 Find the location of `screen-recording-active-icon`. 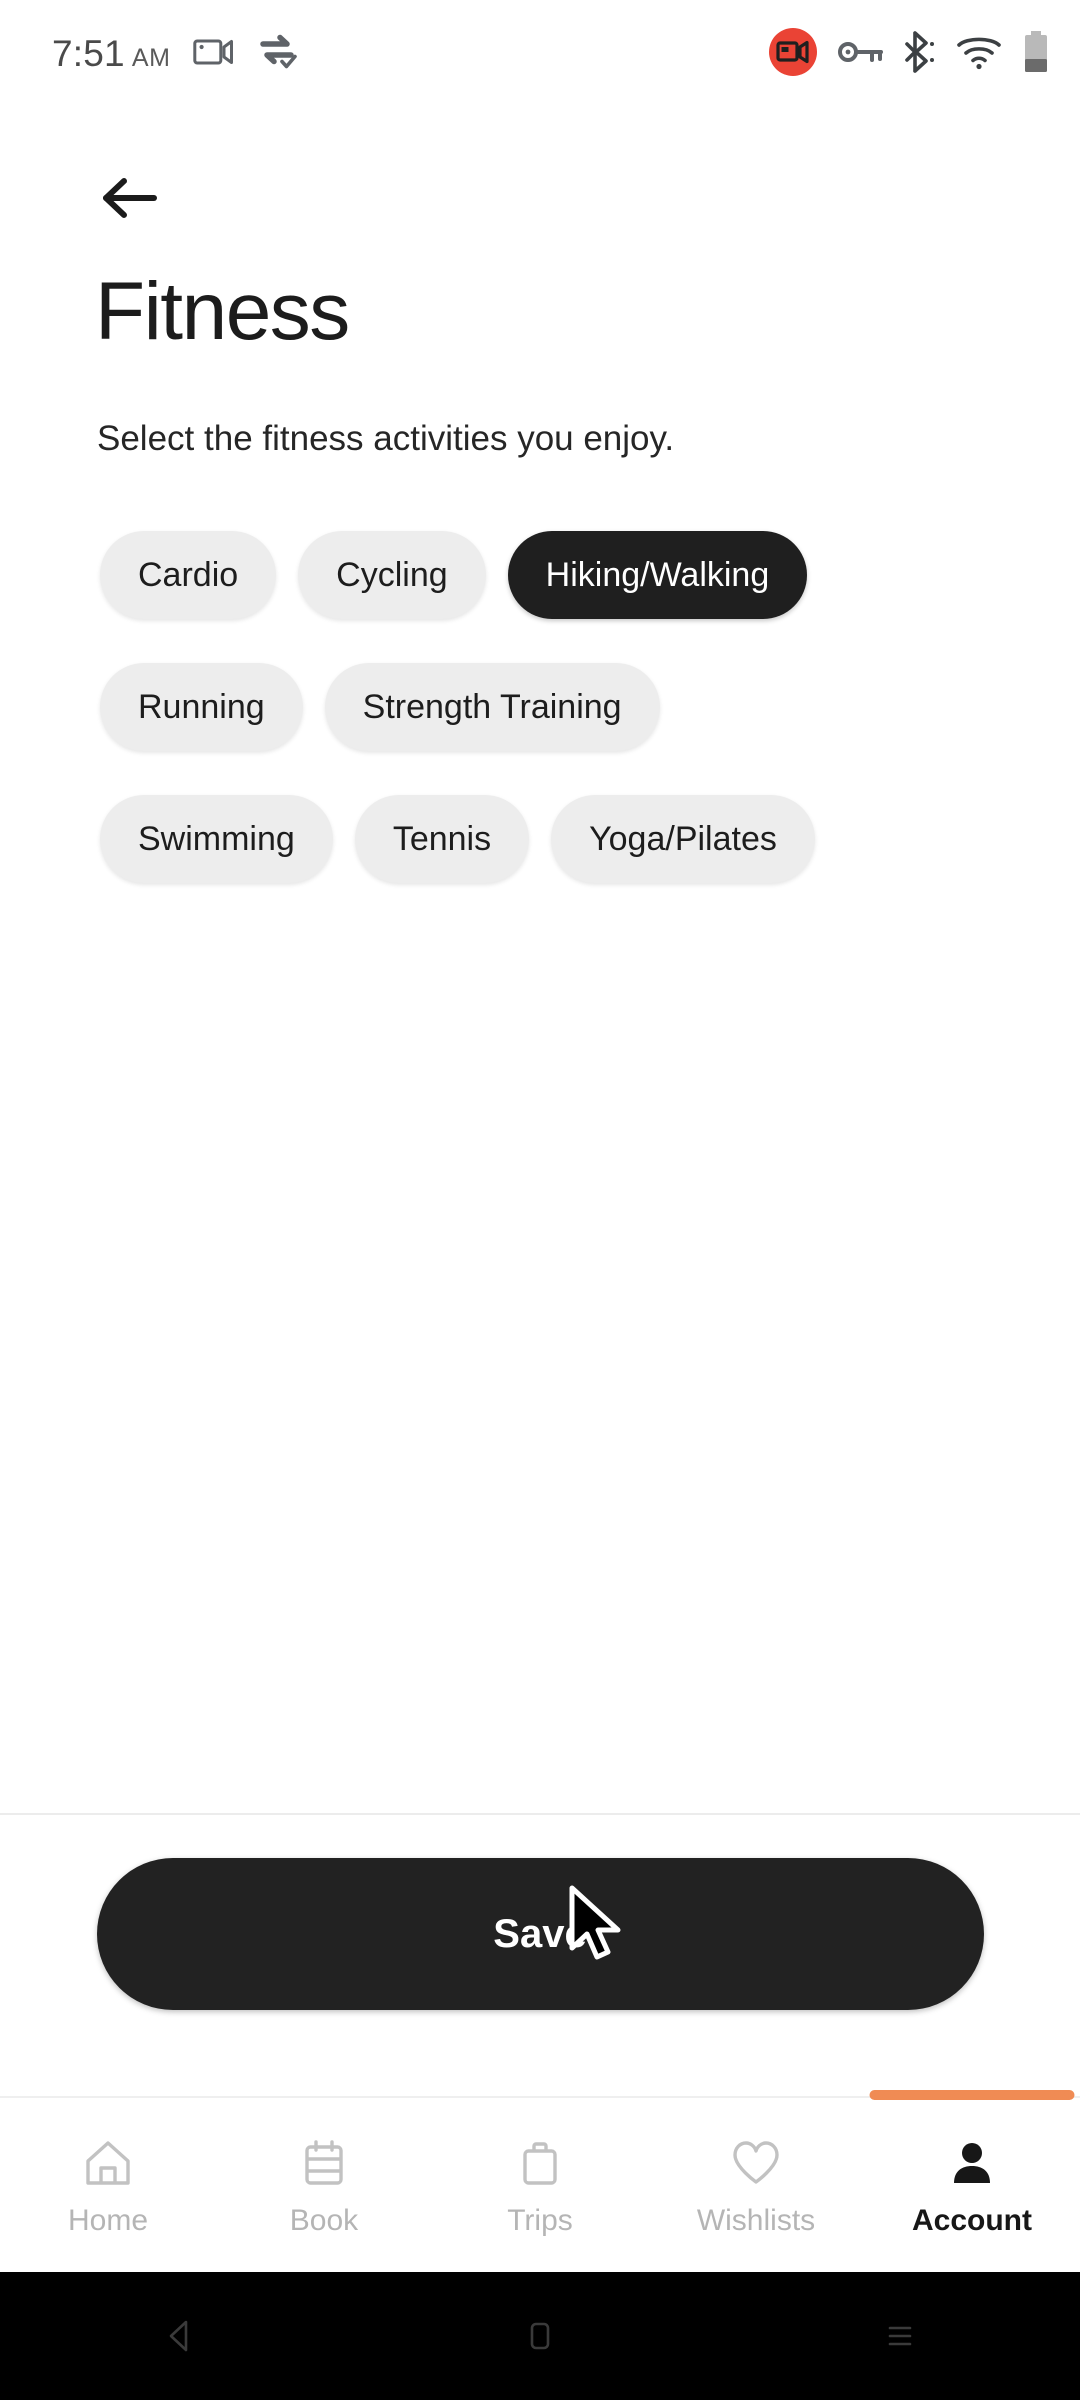

screen-recording-active-icon is located at coordinates (793, 54).